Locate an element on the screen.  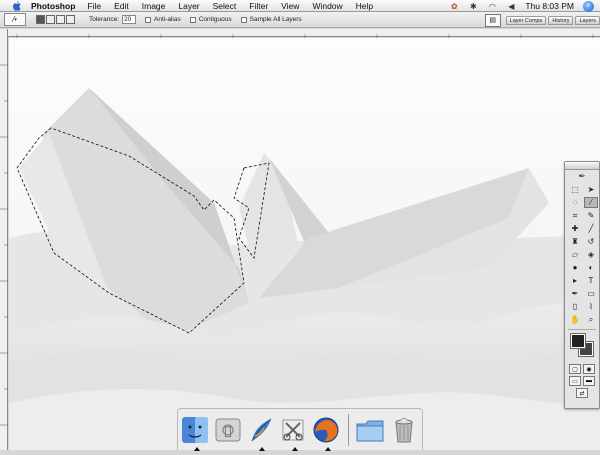
path-selection-tool-icon: ▸ is located at coordinates (575, 280).